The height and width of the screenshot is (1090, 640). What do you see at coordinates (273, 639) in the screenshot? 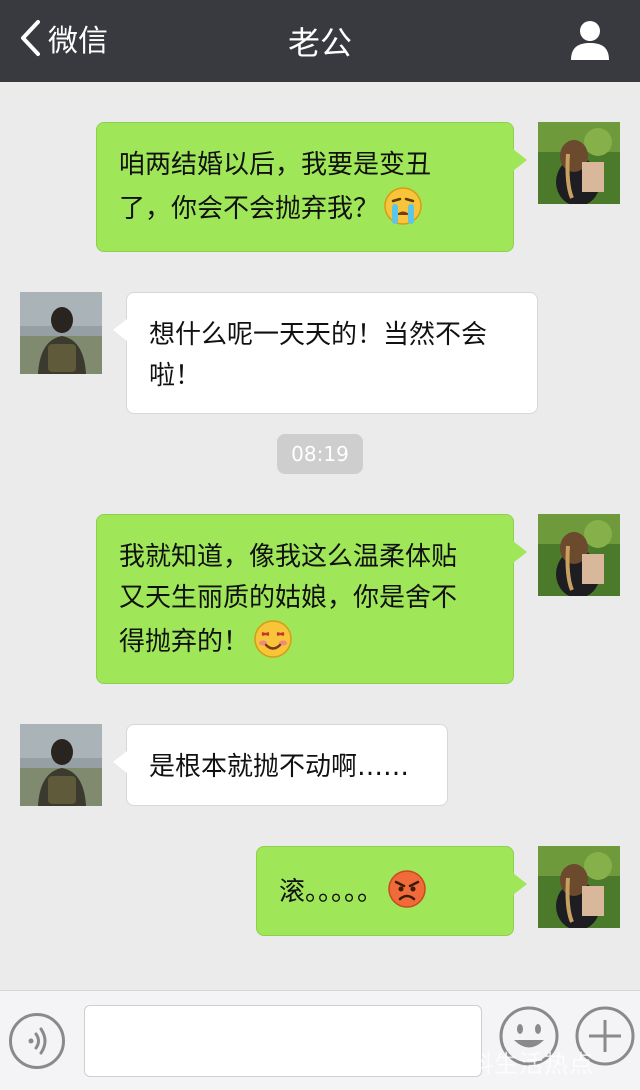
I see `smiling-face-emoji-icon` at bounding box center [273, 639].